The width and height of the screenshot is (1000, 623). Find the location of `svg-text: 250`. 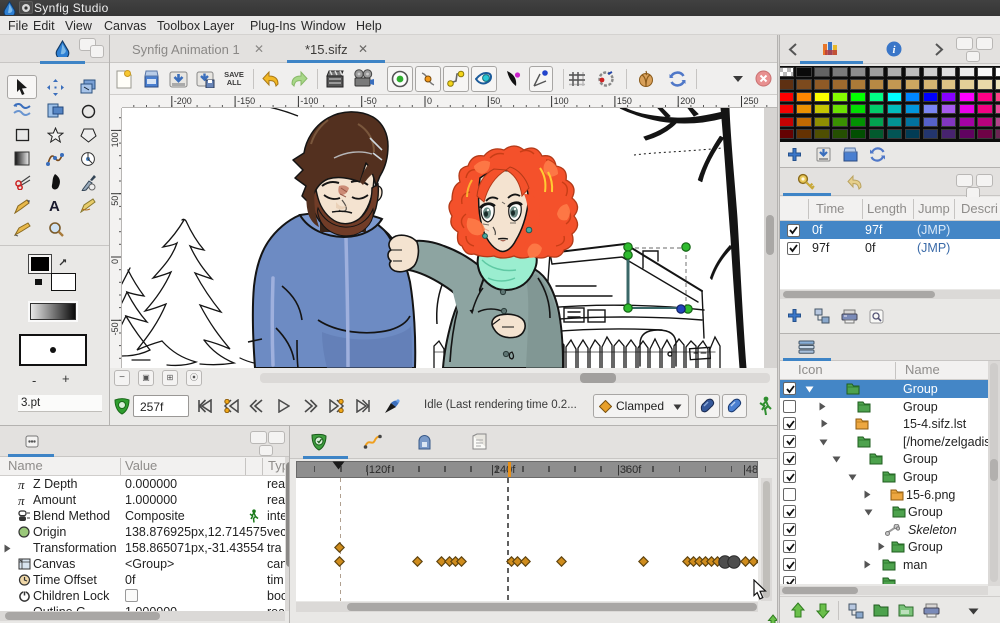

svg-text: 250 is located at coordinates (751, 101).